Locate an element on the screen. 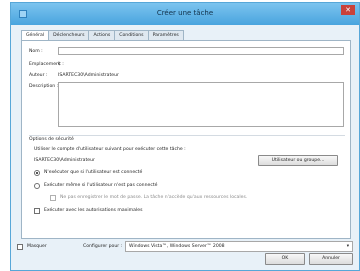 This screenshot has height=271, width=360. highest-privileges-checkbox is located at coordinates (37, 211).